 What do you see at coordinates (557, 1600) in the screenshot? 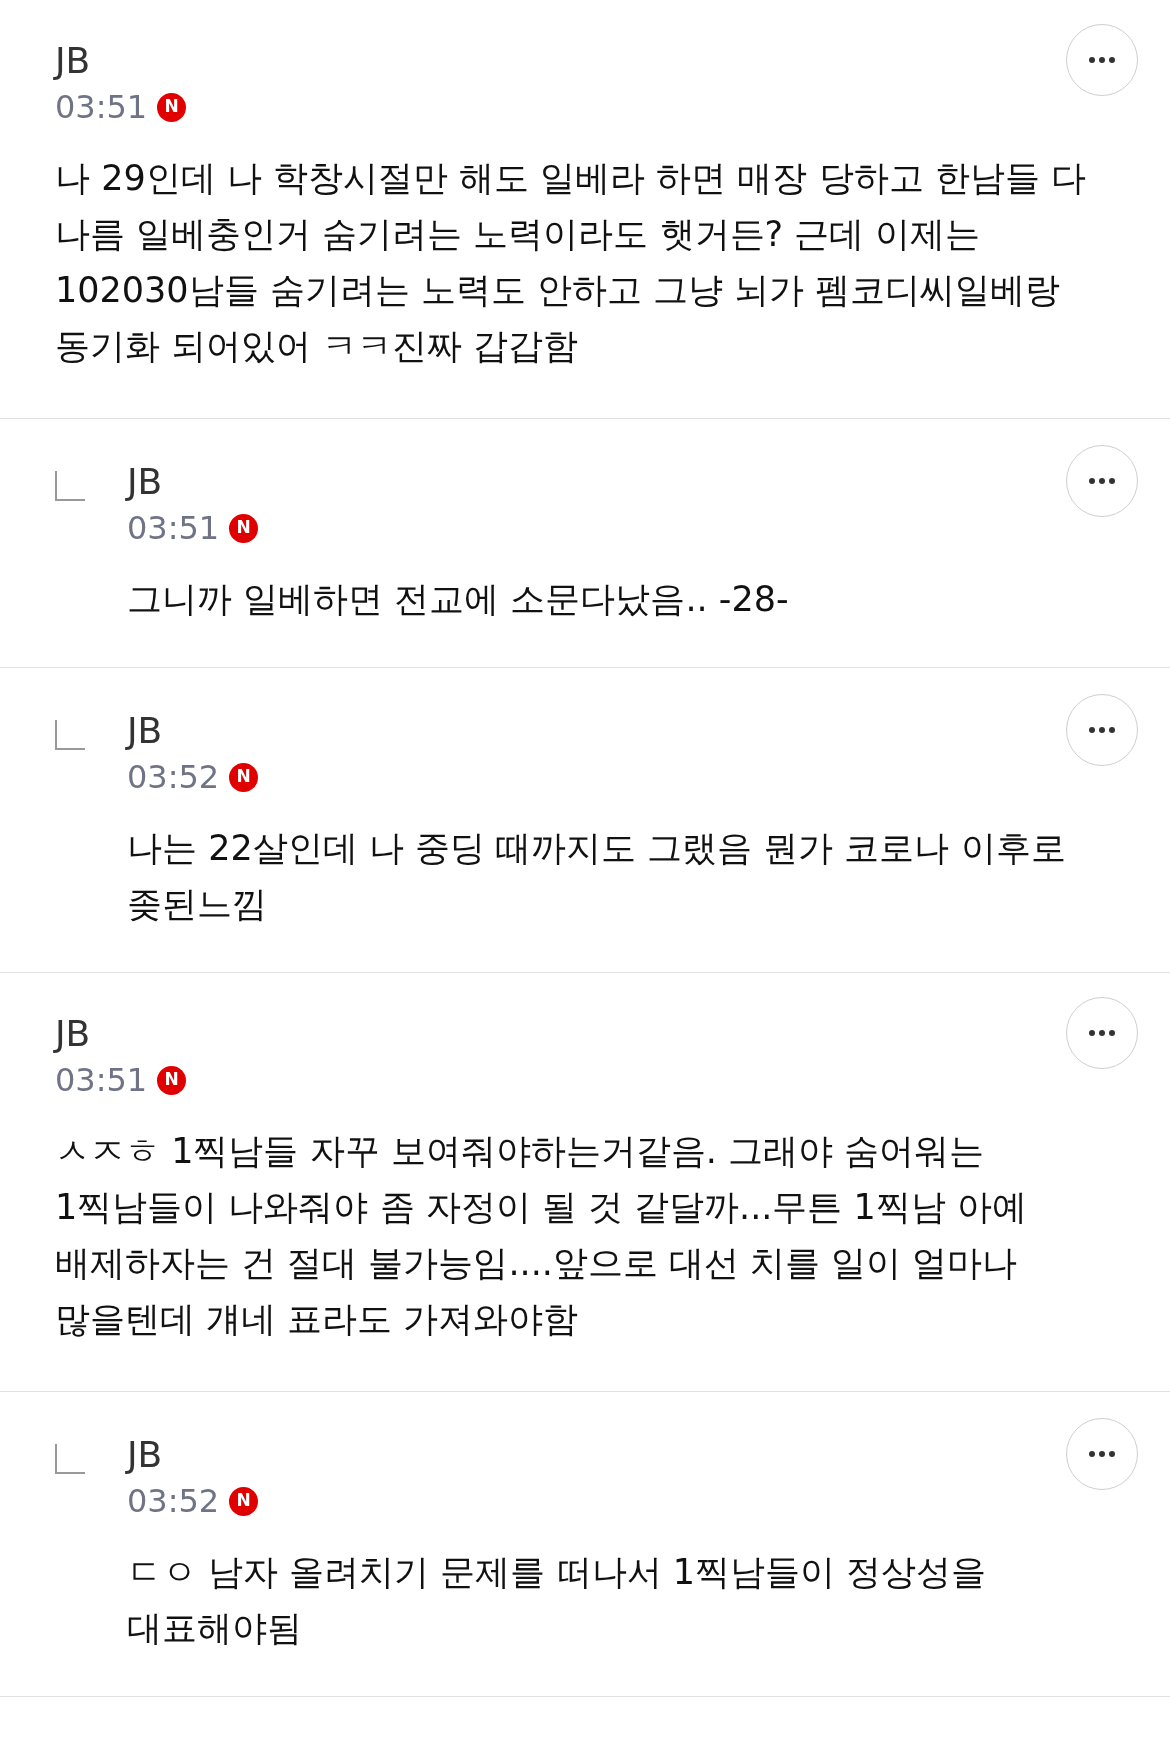
I see `comment-text: ㄷㅇ 남자 올려치기 문제를 떠나서 1찍남들이 정상성을 대표해야됨` at bounding box center [557, 1600].